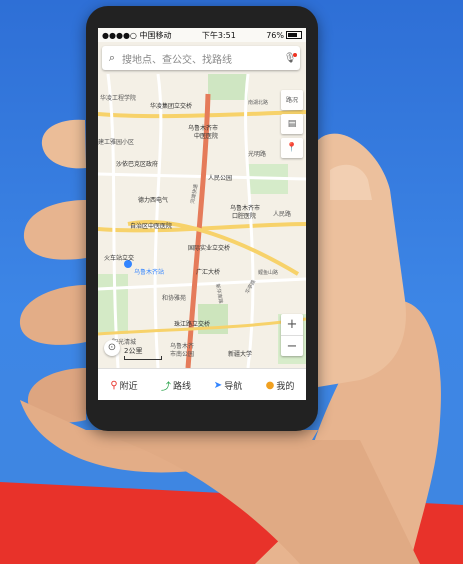 The image size is (463, 564). What do you see at coordinates (153, 200) in the screenshot?
I see `map-label: 德力西电气` at bounding box center [153, 200].